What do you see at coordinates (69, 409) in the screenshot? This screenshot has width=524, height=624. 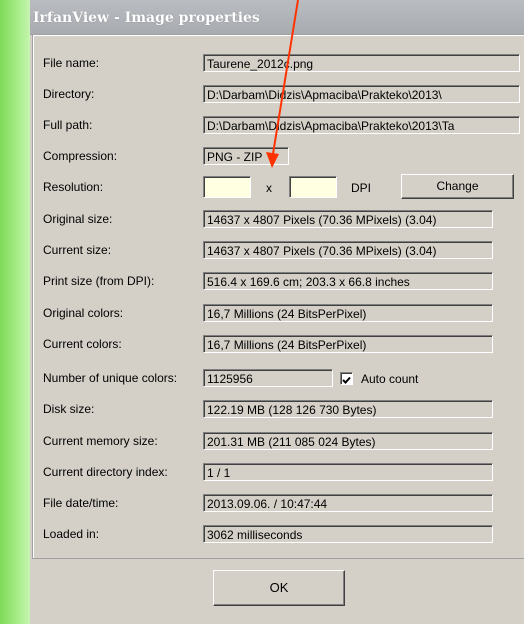 I see `disk-size-label: Disk size:` at bounding box center [69, 409].